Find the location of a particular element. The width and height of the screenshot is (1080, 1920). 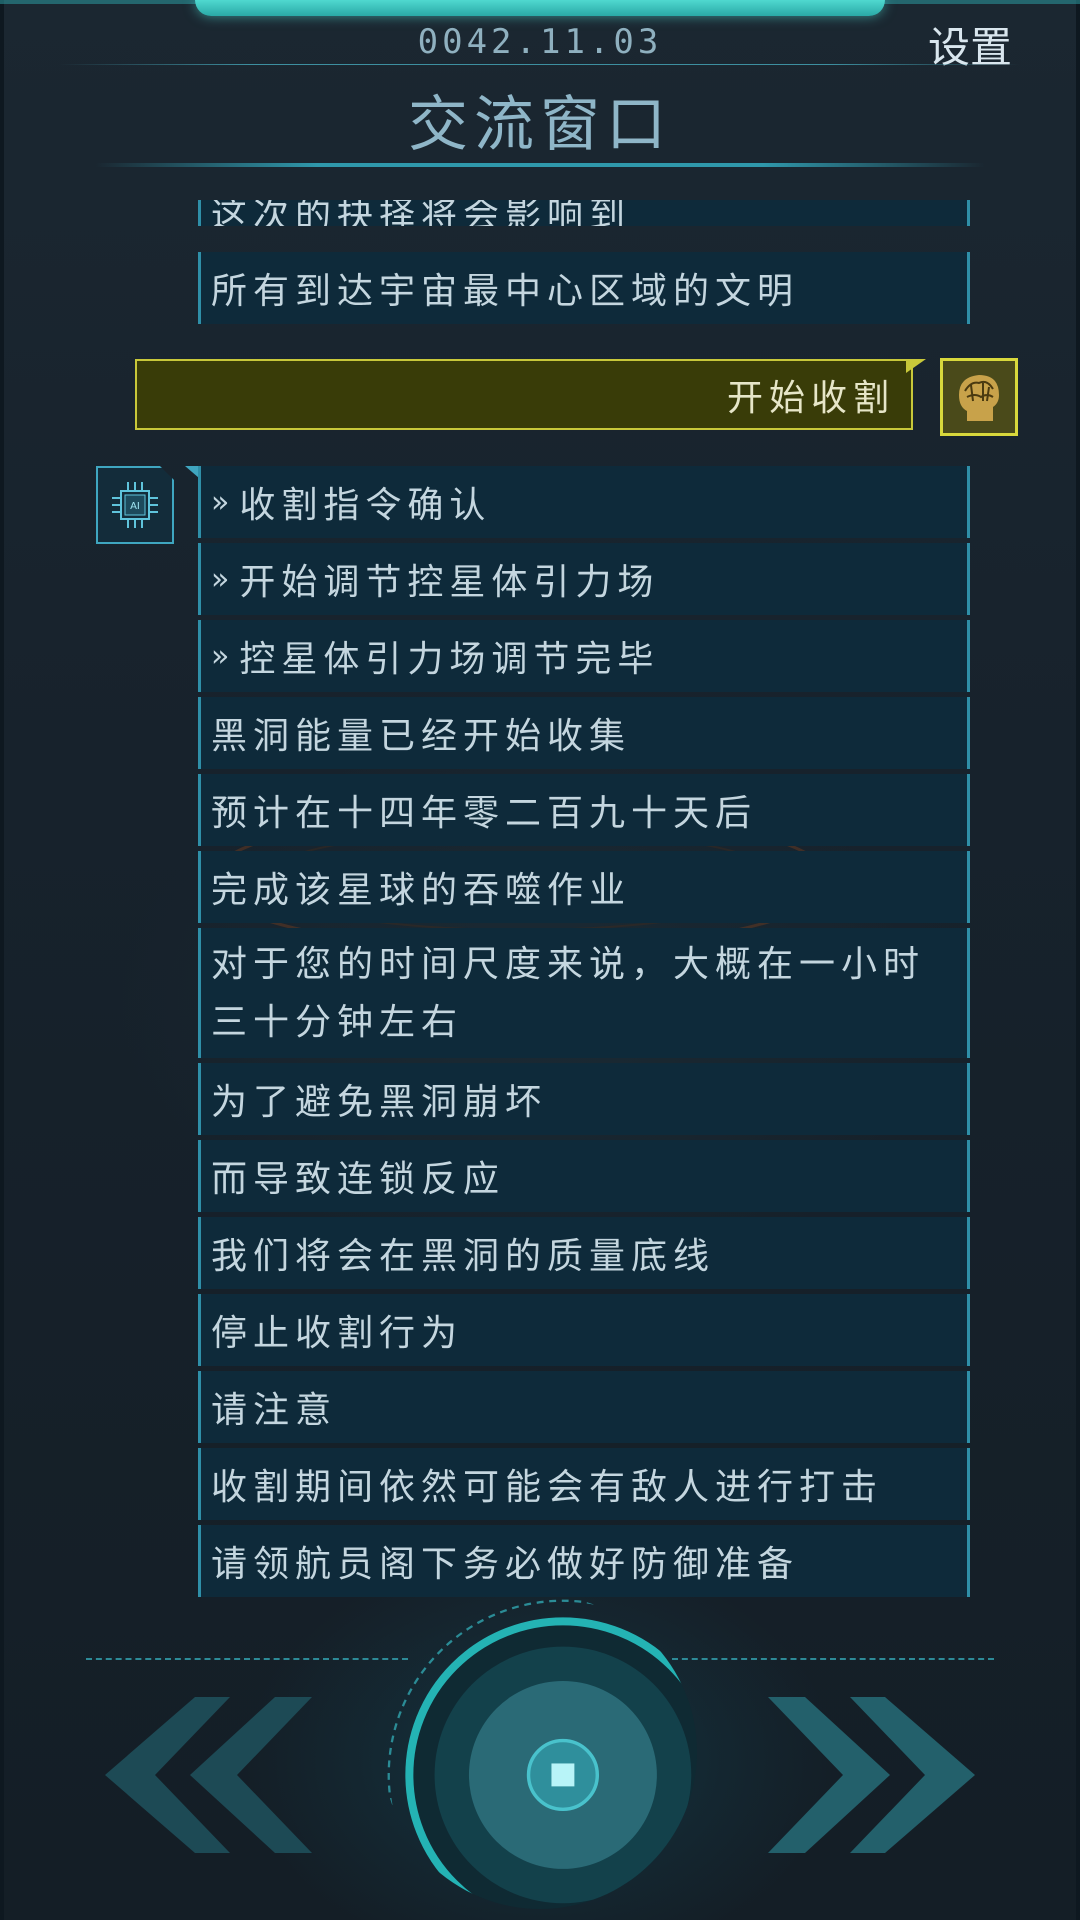

ai-message: 而导致连锁反应 is located at coordinates (584, 1176).